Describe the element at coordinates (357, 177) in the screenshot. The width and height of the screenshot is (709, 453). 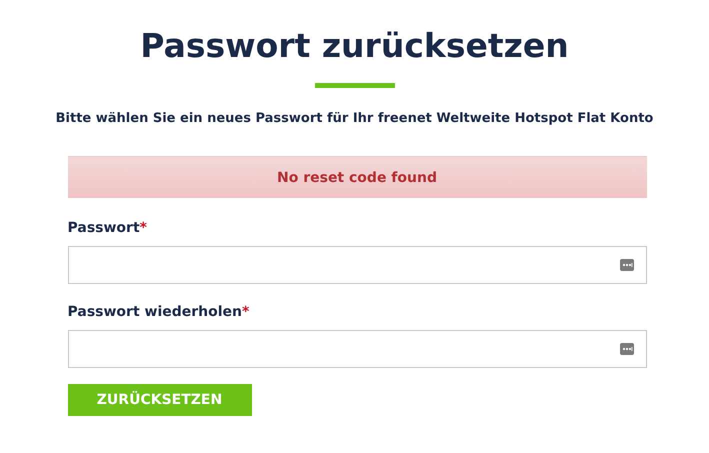
I see `error-message: No reset code found` at that location.